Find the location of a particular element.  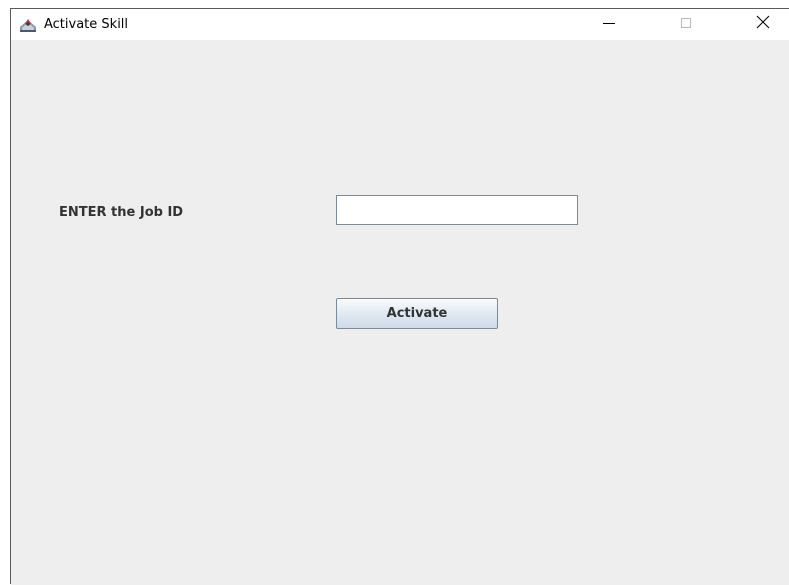

maximize-button is located at coordinates (686, 24).